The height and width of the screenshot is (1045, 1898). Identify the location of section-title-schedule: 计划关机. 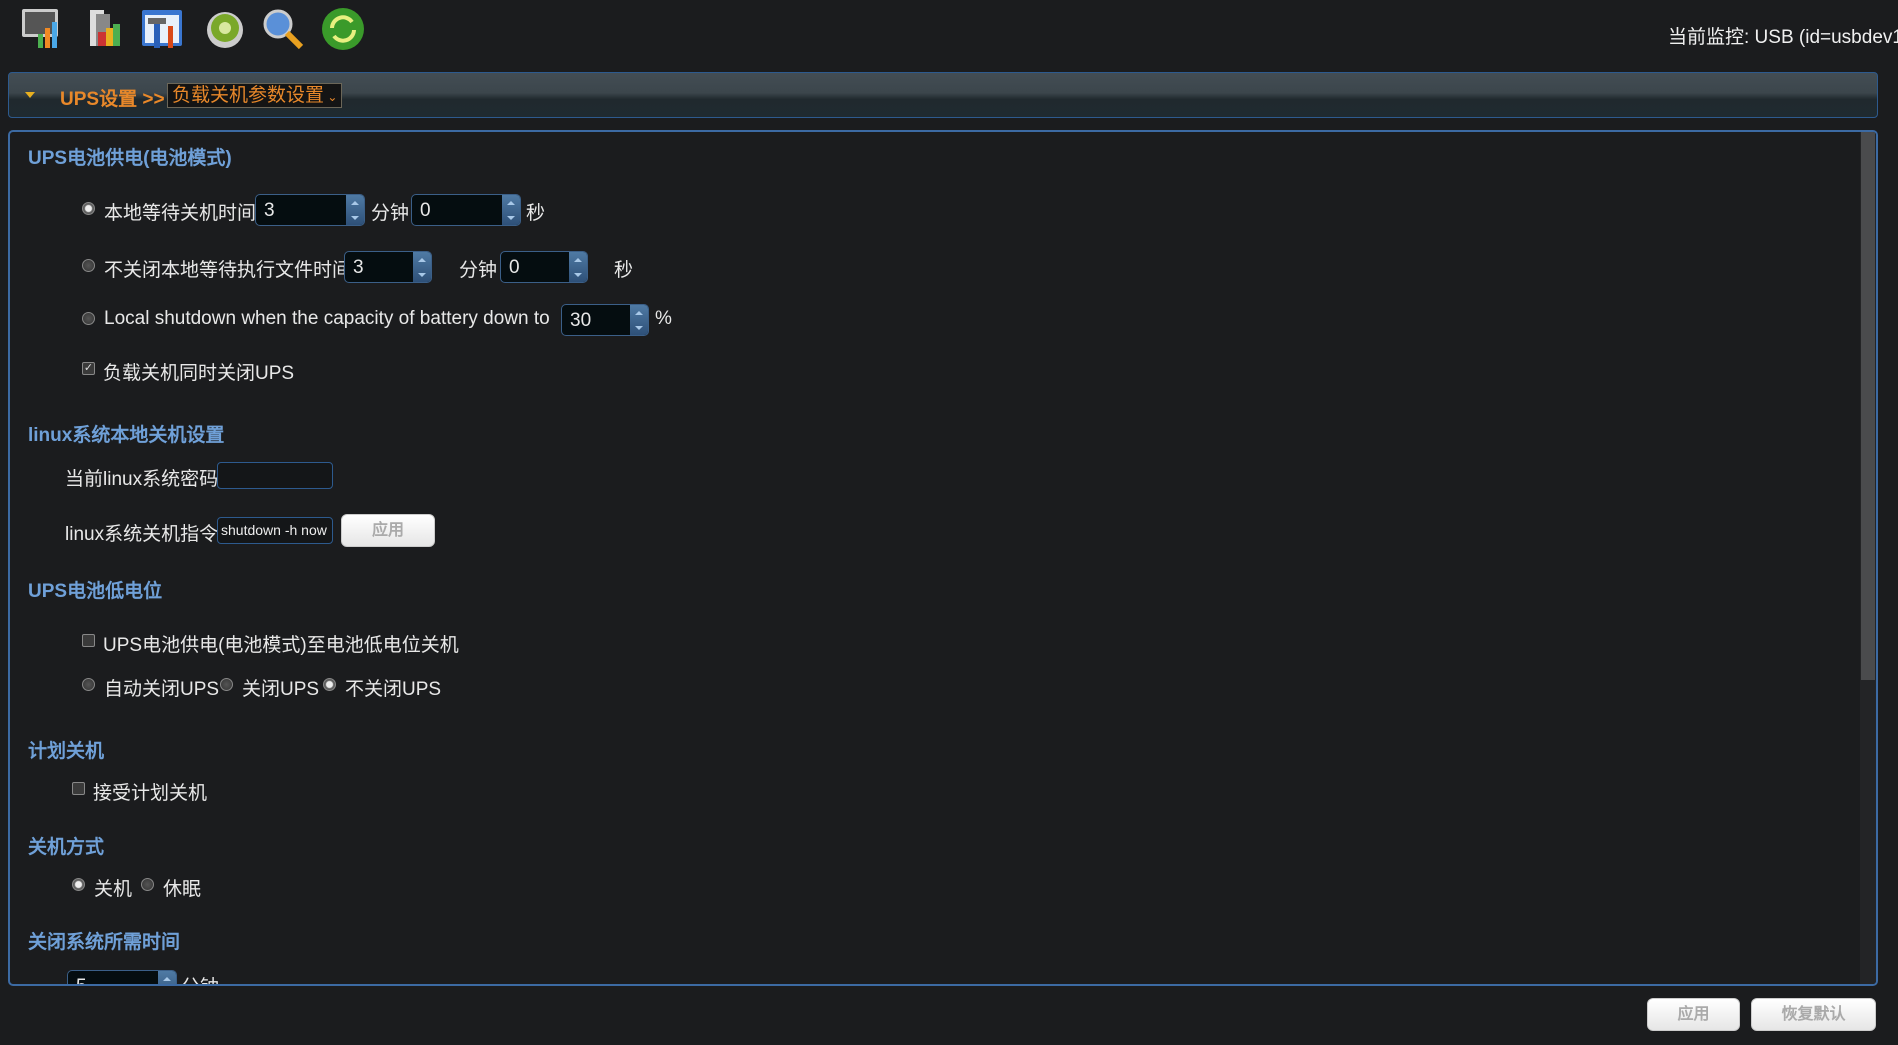
(66, 751).